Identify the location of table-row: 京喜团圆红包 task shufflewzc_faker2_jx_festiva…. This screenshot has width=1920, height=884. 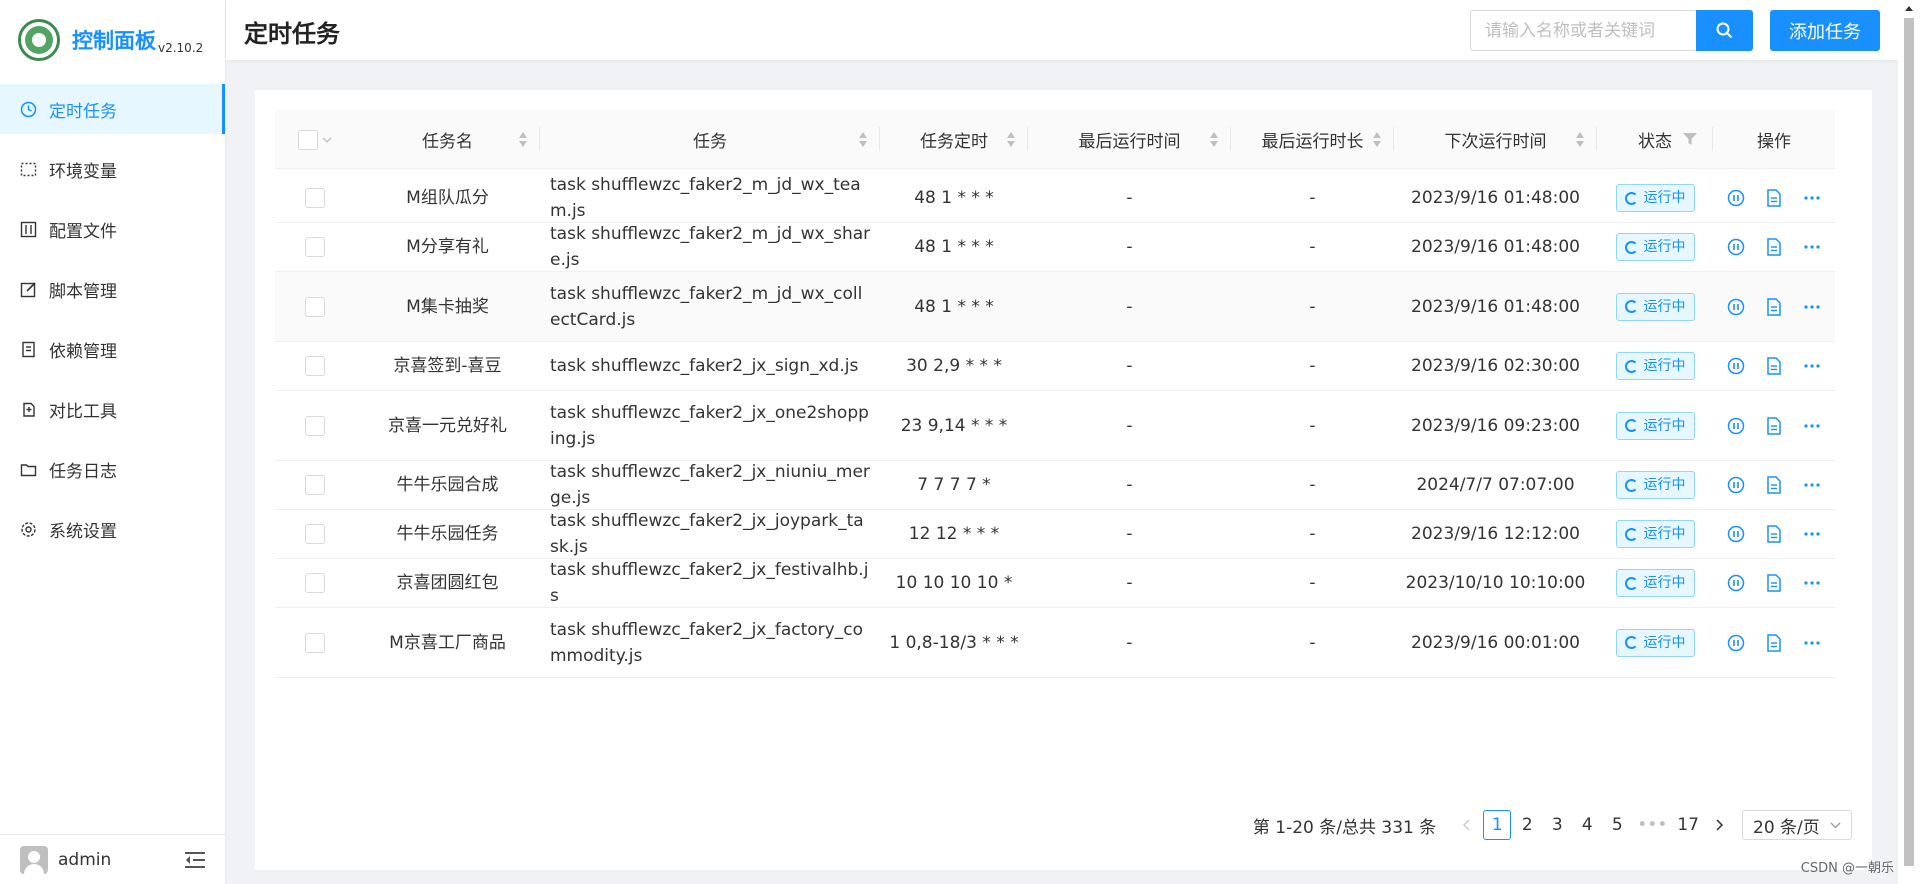
(1055, 583).